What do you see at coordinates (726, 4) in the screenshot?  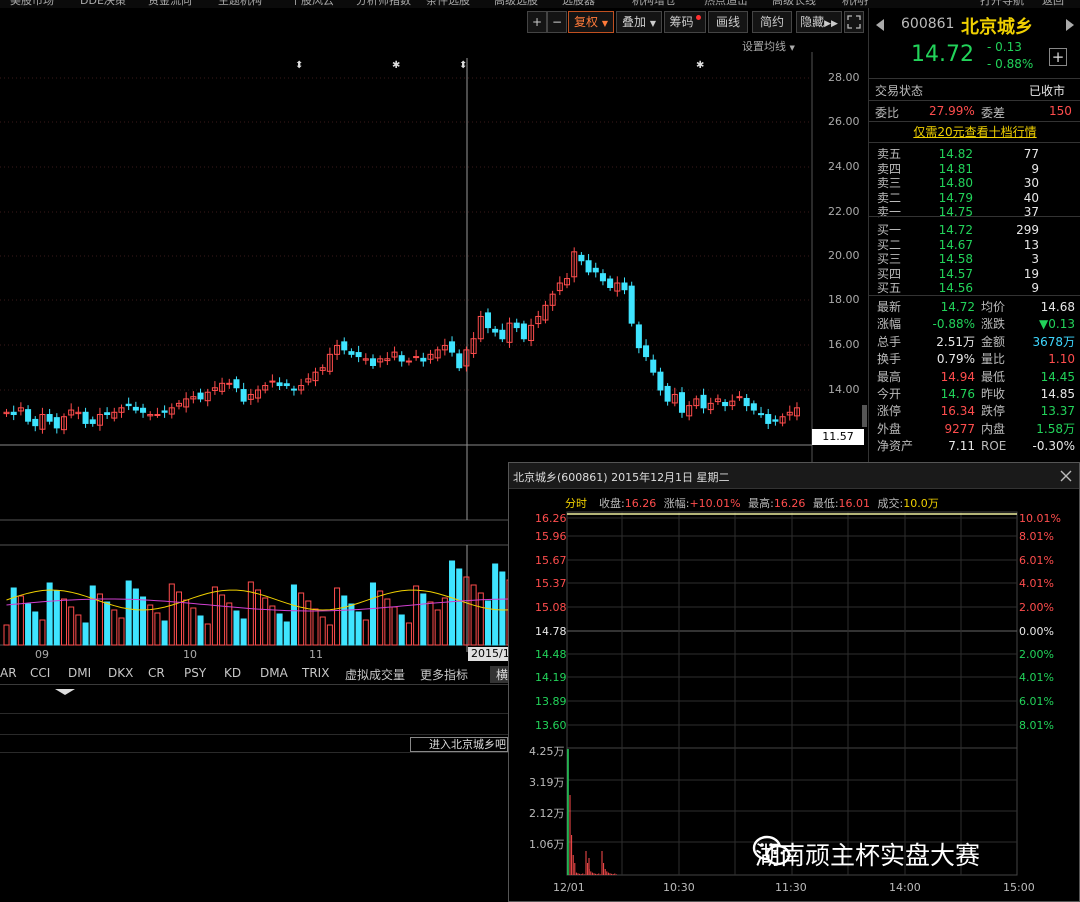 I see `top-menu-item: 热点追击` at bounding box center [726, 4].